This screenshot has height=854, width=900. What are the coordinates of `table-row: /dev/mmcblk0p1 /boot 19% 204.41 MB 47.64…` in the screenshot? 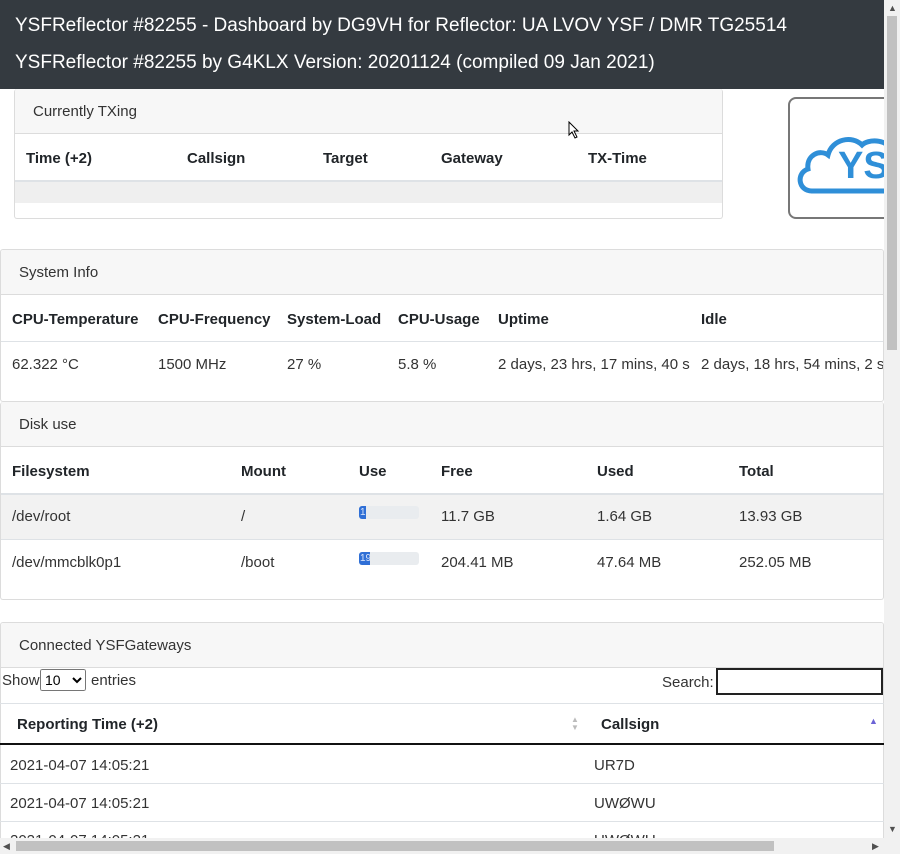 It's located at (442, 562).